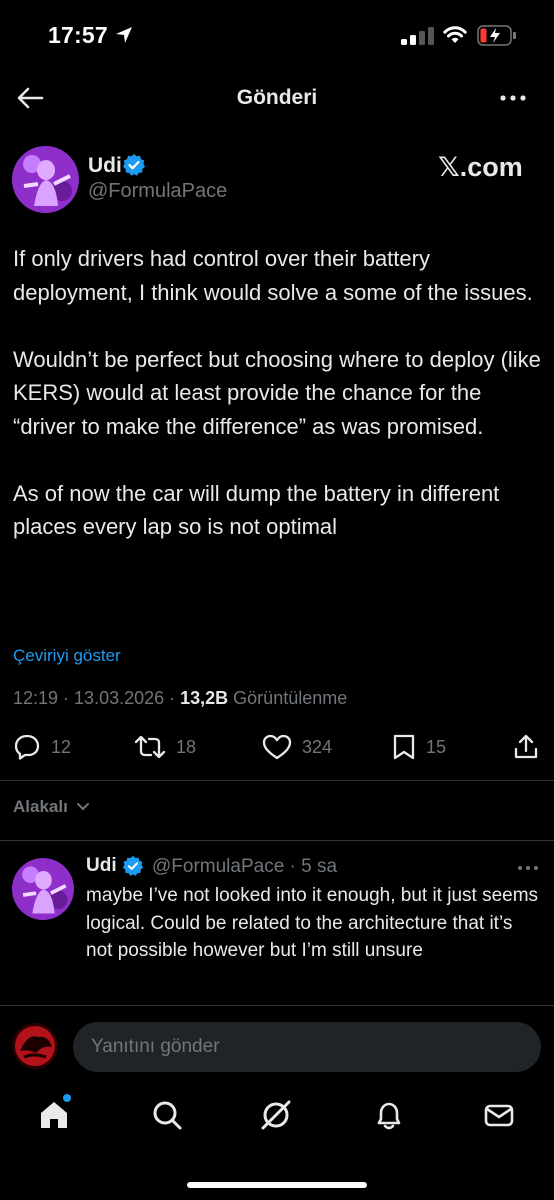 The image size is (554, 1200). I want to click on signal-icon, so click(417, 36).